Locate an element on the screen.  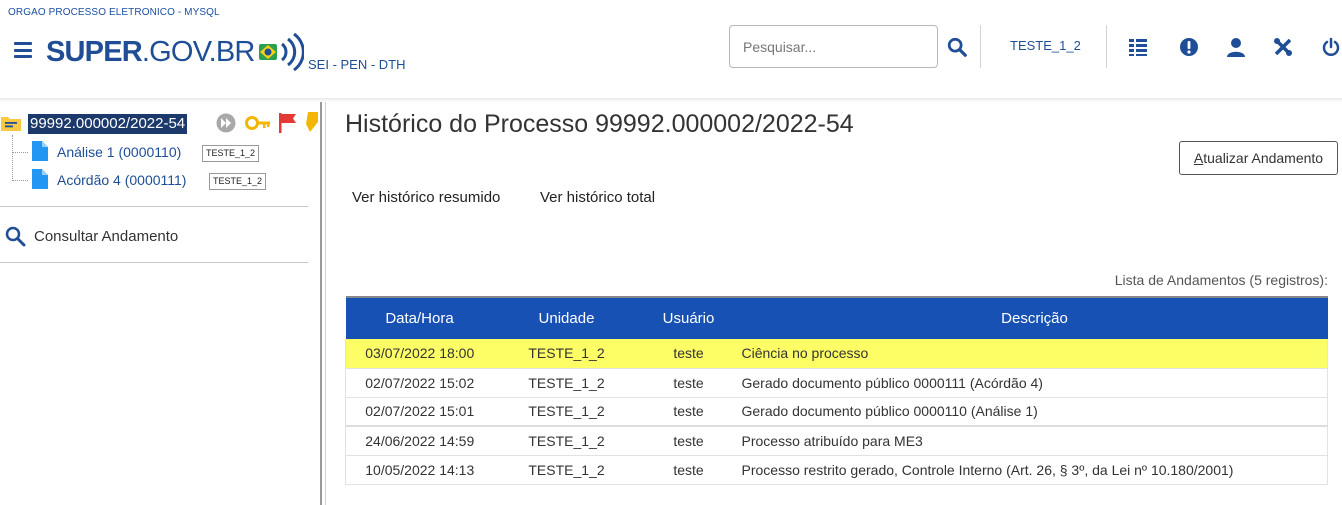
table-caption: Lista de Andamentos (5 registros): is located at coordinates (1221, 280).